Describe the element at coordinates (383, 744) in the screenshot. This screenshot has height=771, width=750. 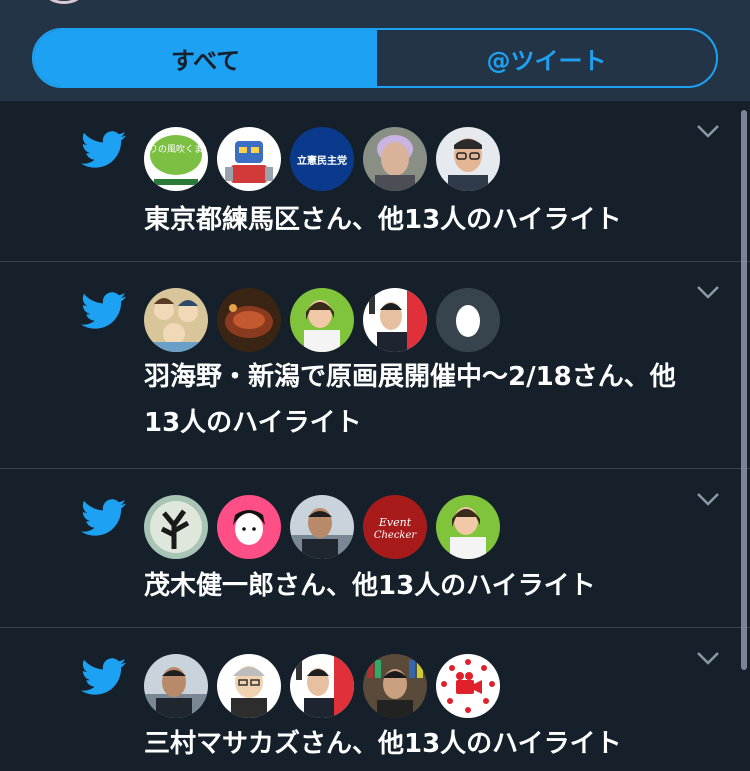
I see `item-text: 三村マサカズさん、他13人のハイライト` at that location.